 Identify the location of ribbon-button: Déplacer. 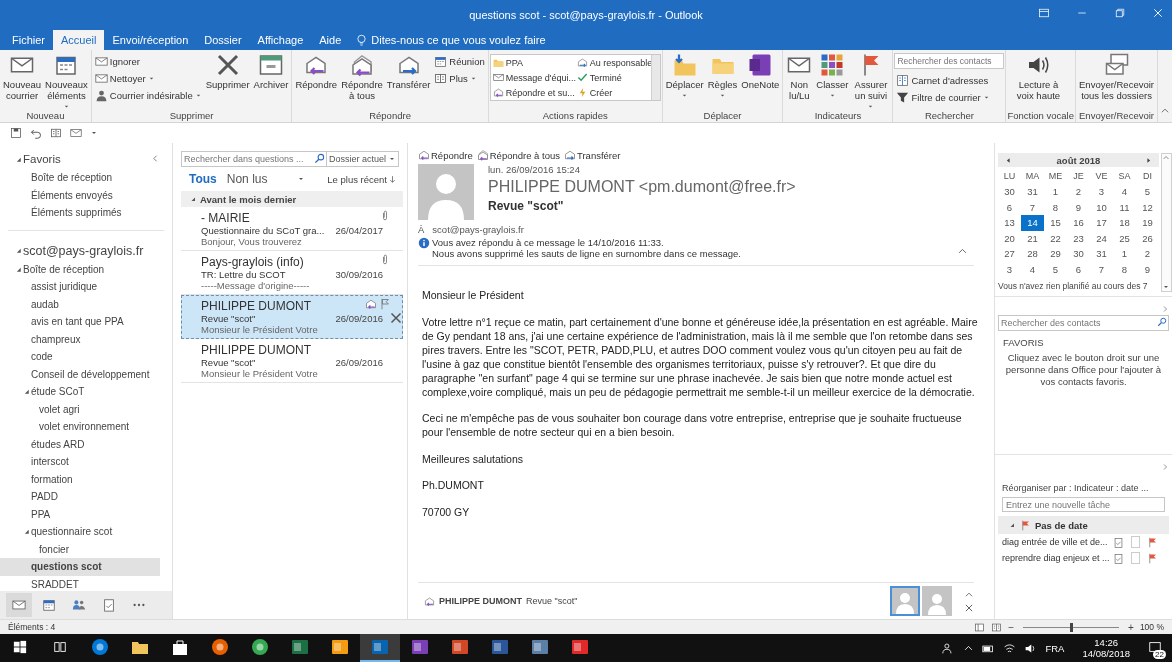
(684, 77).